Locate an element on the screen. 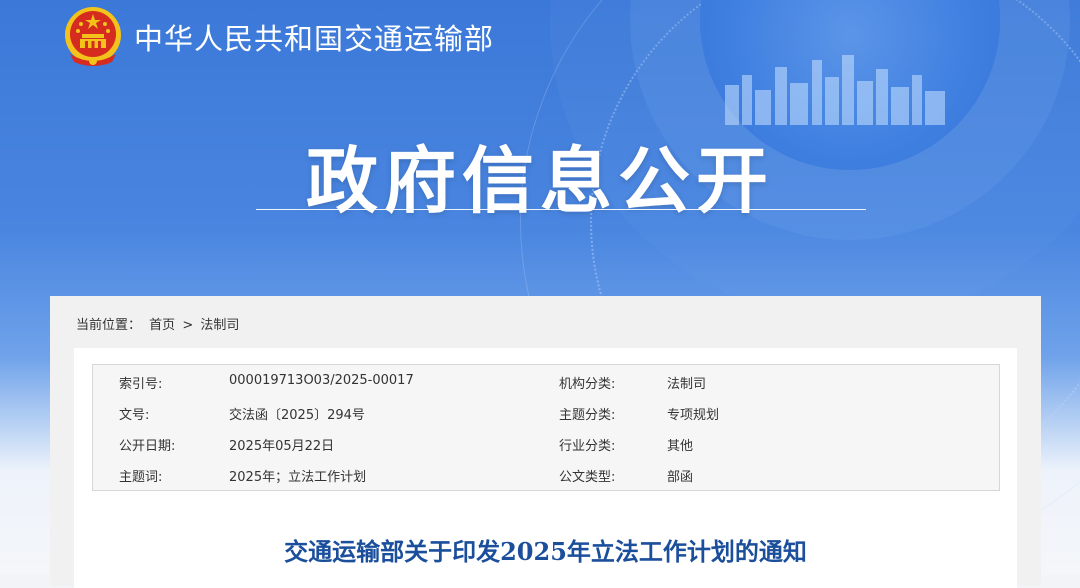 The image size is (1080, 588). org-category-label: 机构分类: is located at coordinates (587, 384).